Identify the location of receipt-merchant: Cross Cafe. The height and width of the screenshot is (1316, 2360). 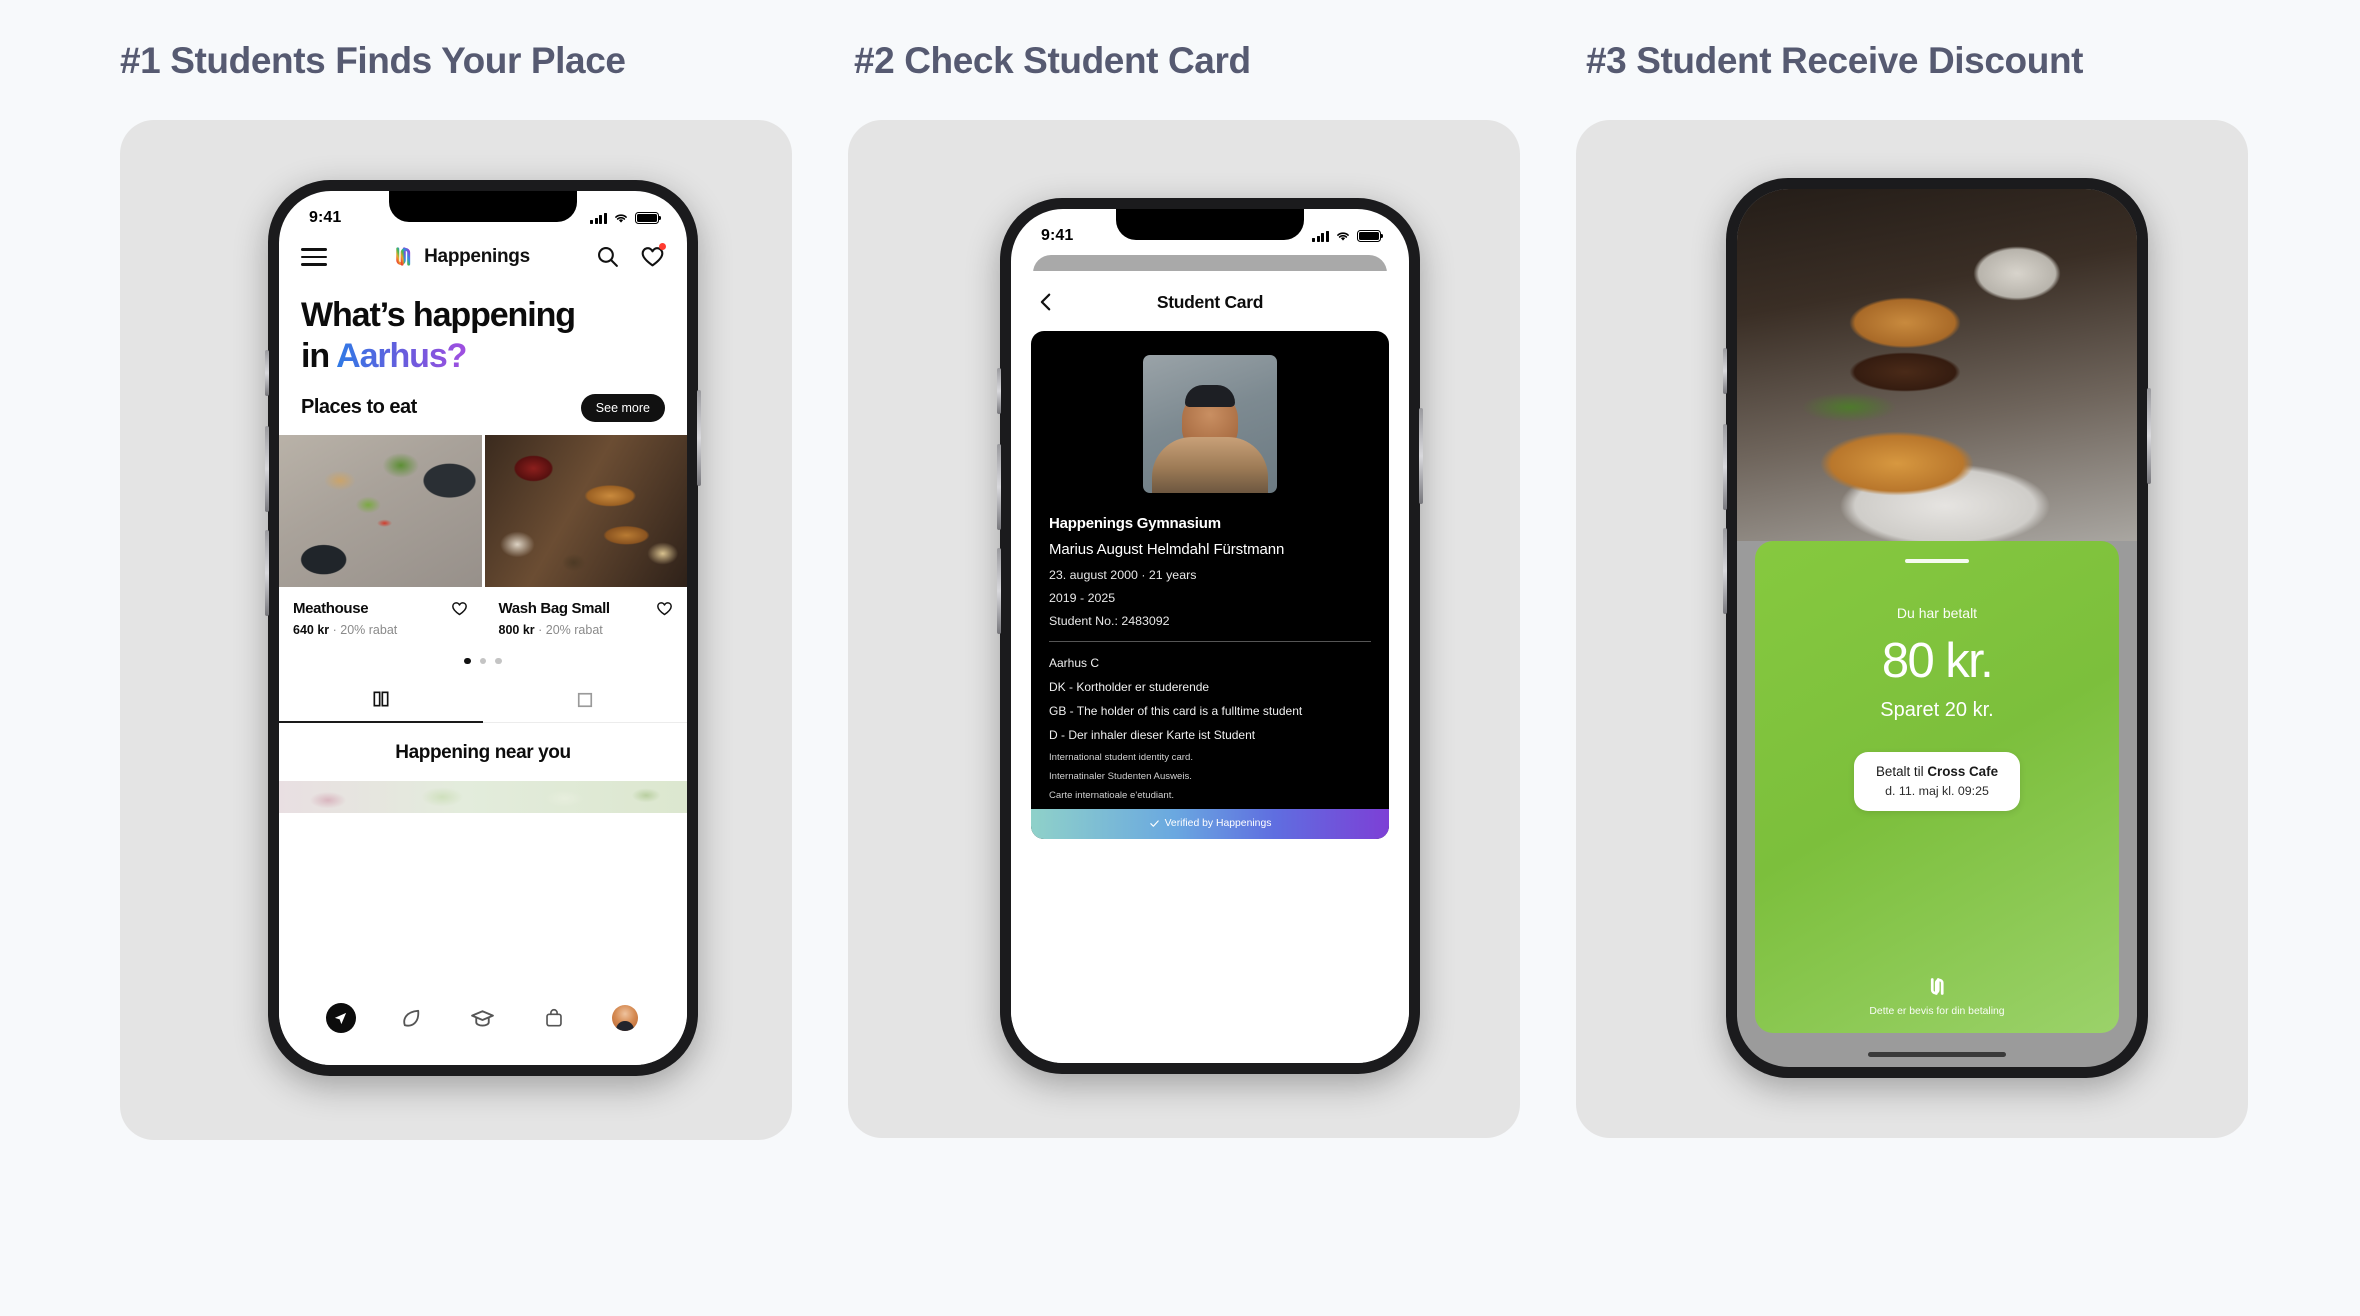
(1963, 771).